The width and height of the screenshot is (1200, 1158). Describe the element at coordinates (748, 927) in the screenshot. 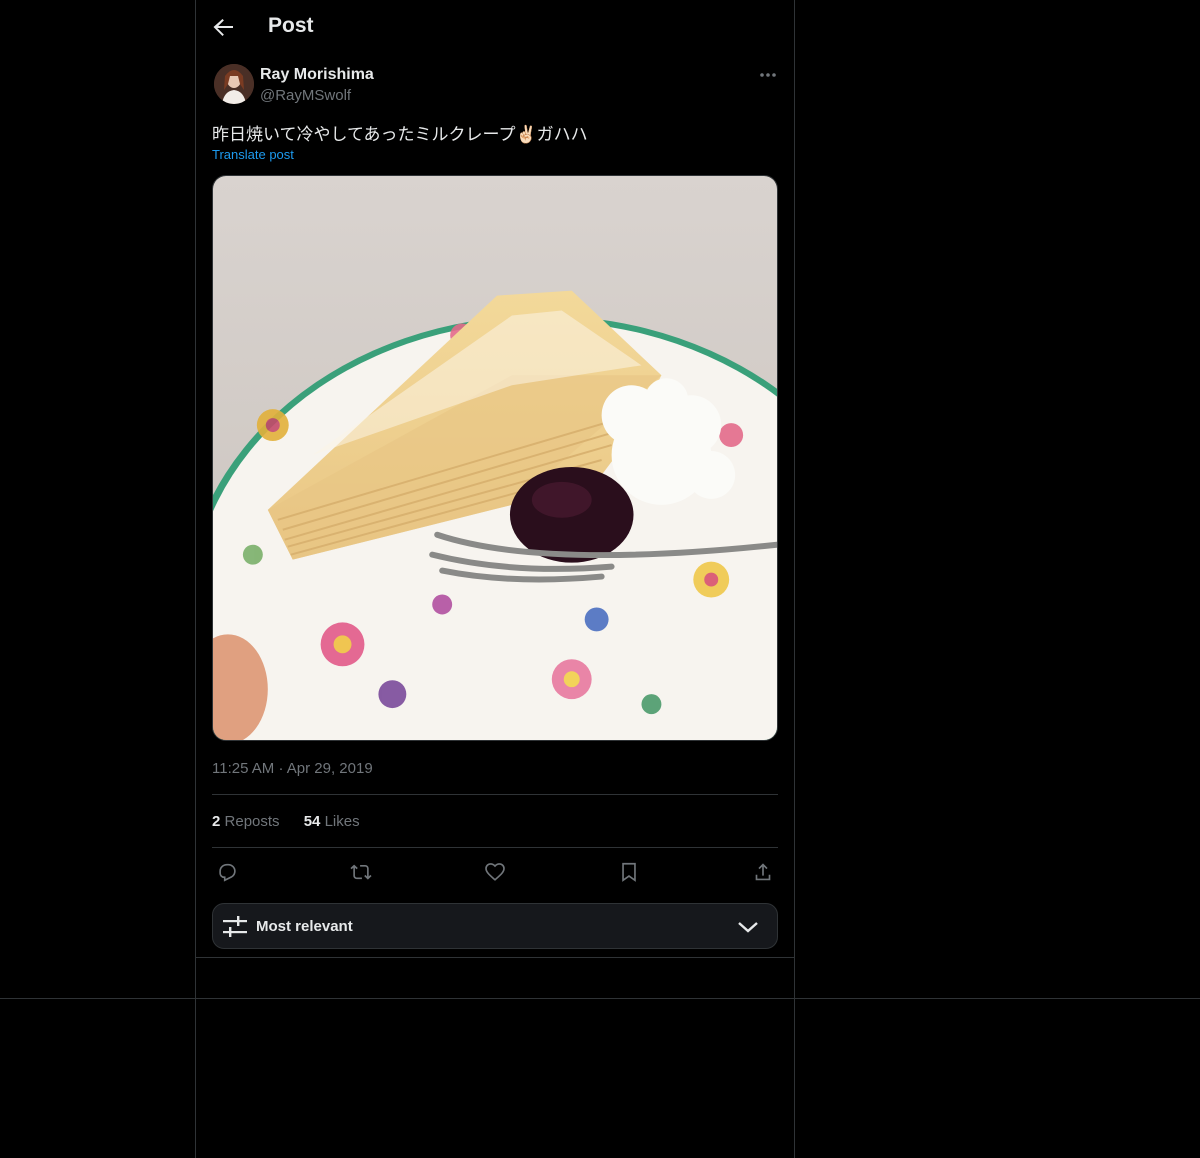

I see `chevron-down-icon` at that location.